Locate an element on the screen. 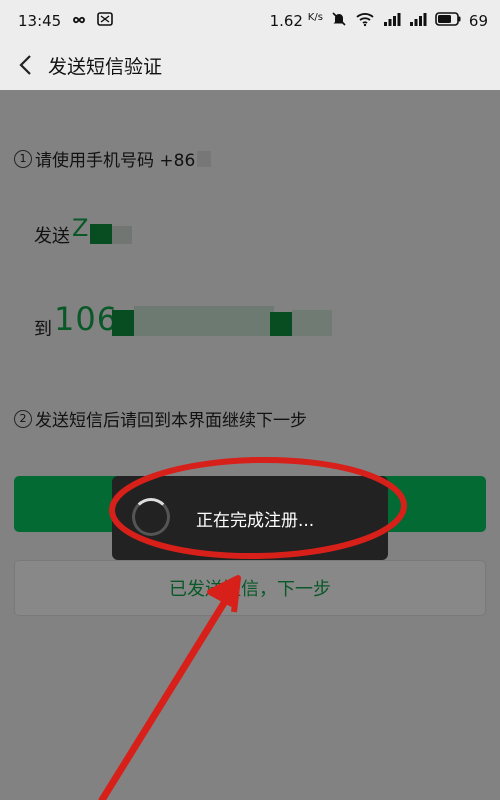 Image resolution: width=500 pixels, height=800 pixels. battery-level: 69 is located at coordinates (478, 21).